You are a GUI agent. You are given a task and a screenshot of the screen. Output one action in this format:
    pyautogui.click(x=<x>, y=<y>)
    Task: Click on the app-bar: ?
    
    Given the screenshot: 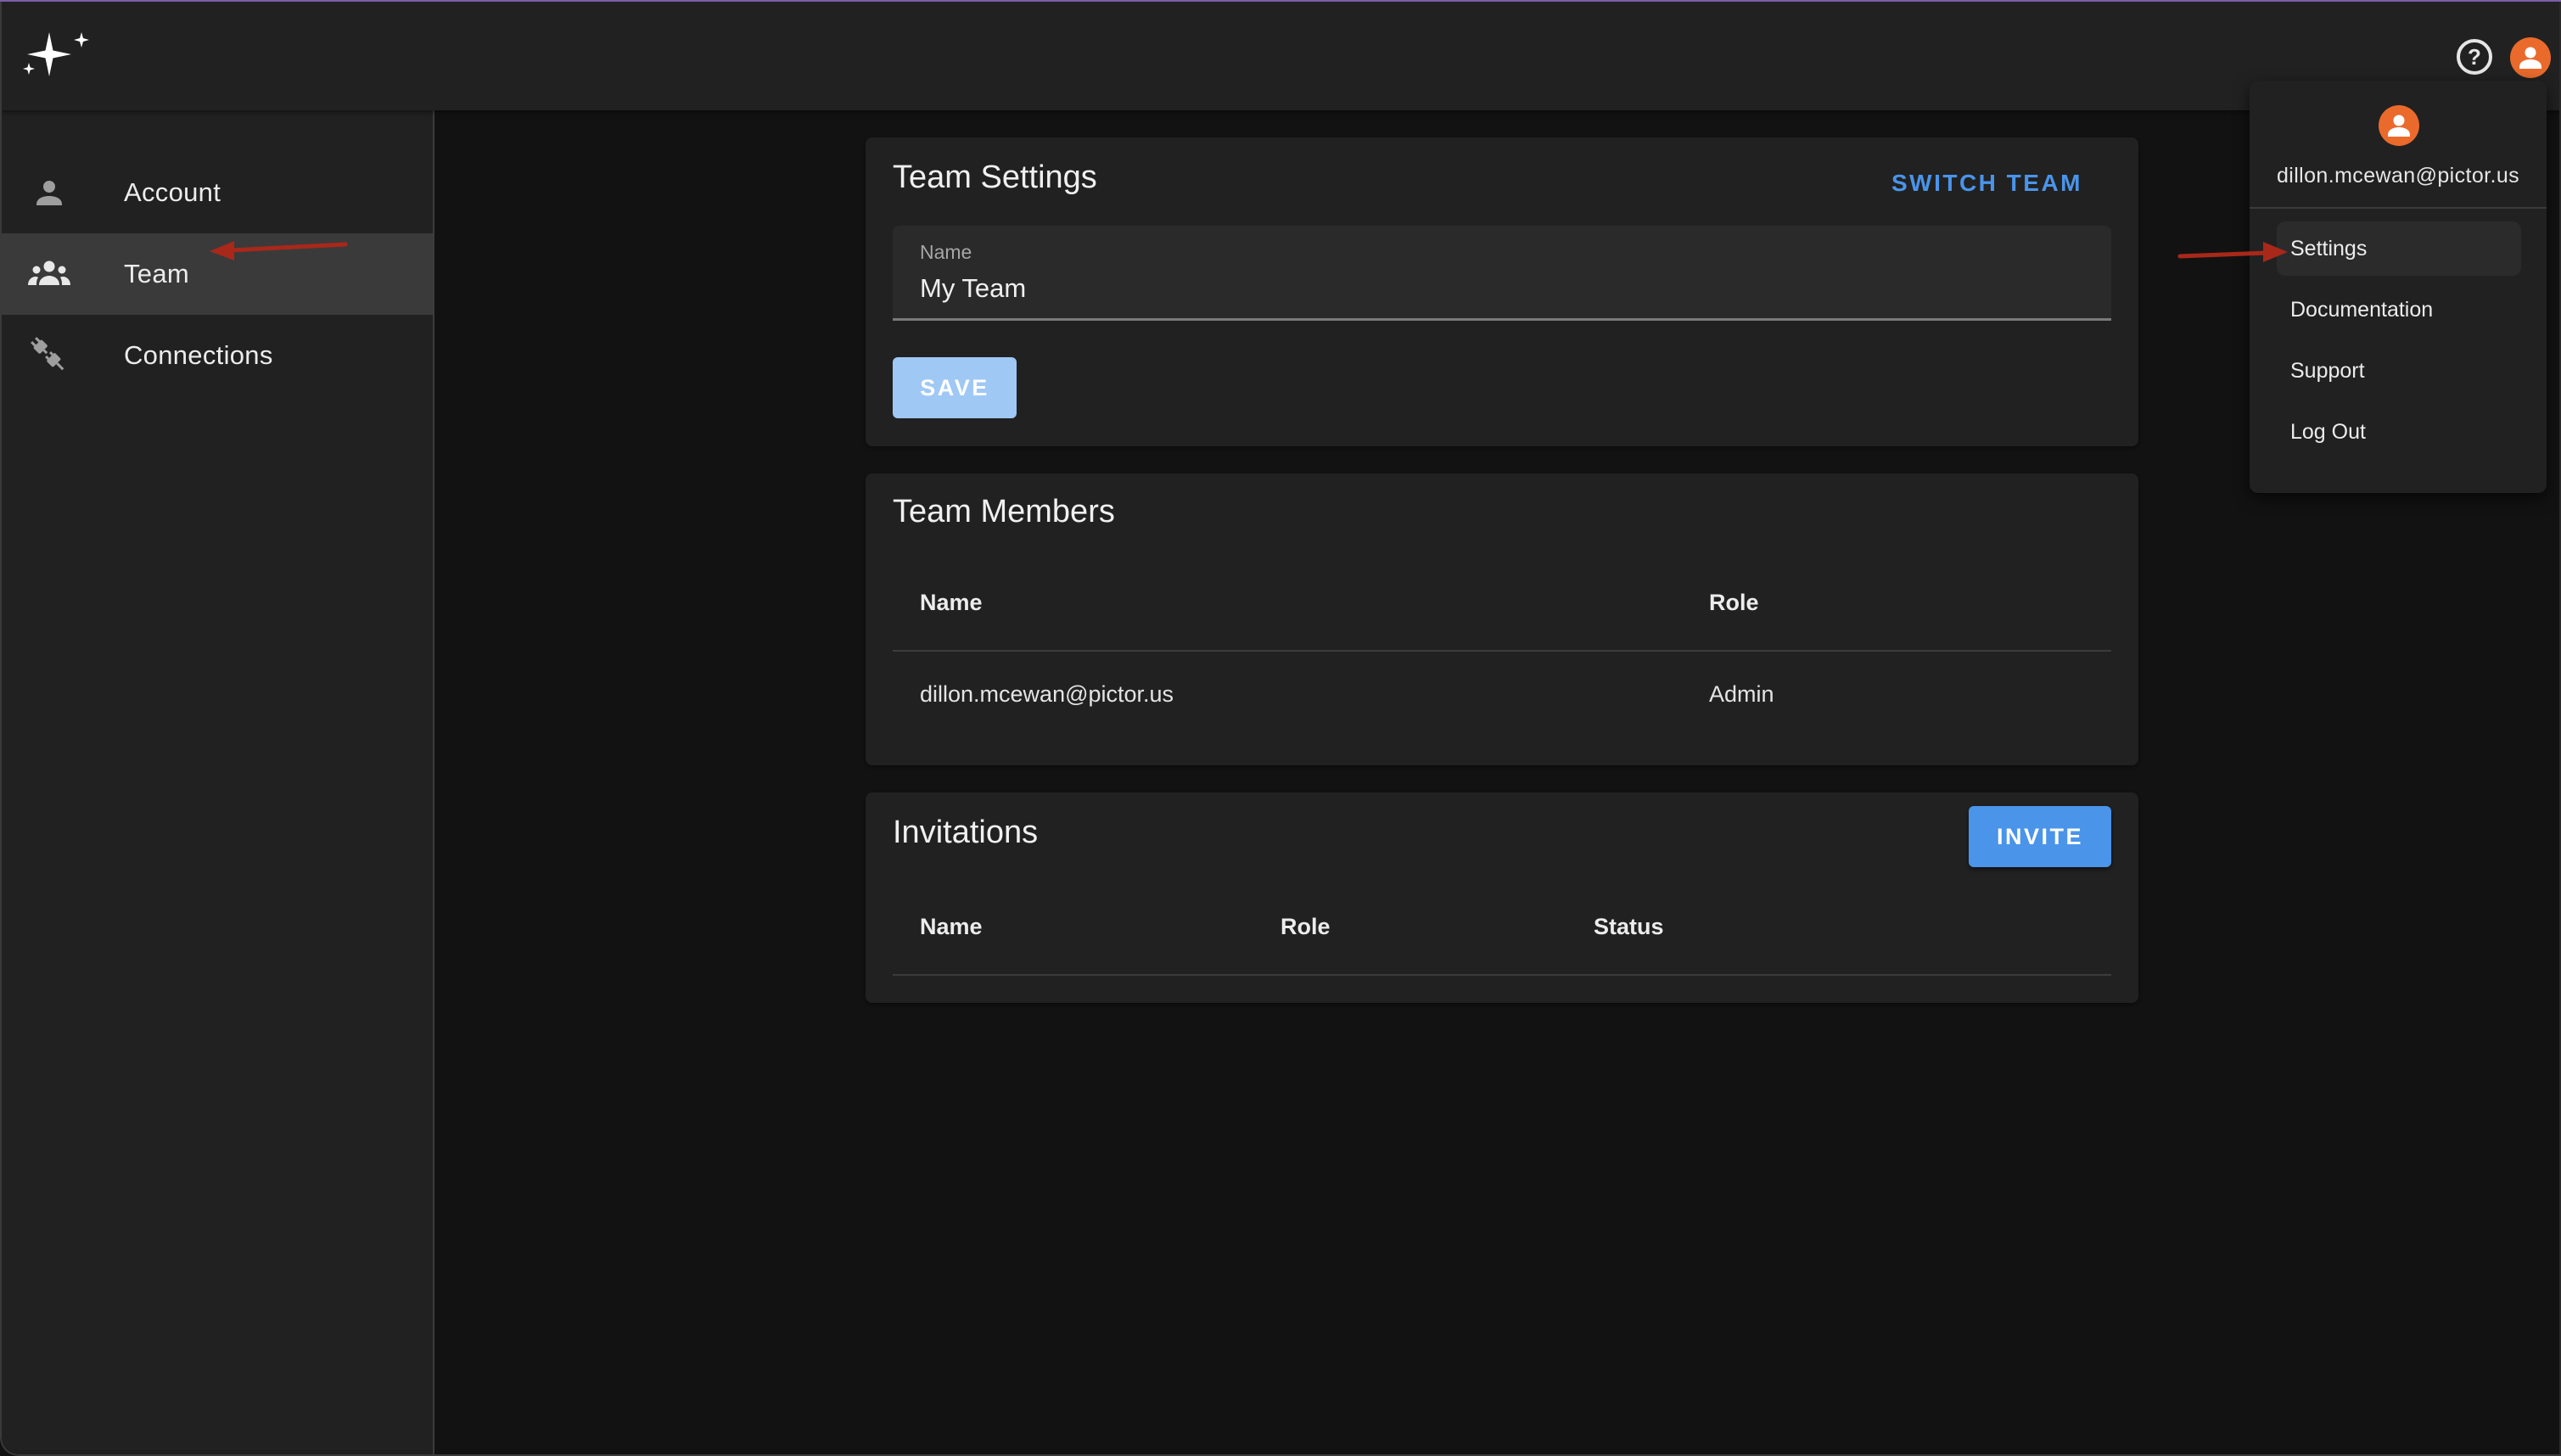 What is the action you would take?
    pyautogui.click(x=1280, y=56)
    